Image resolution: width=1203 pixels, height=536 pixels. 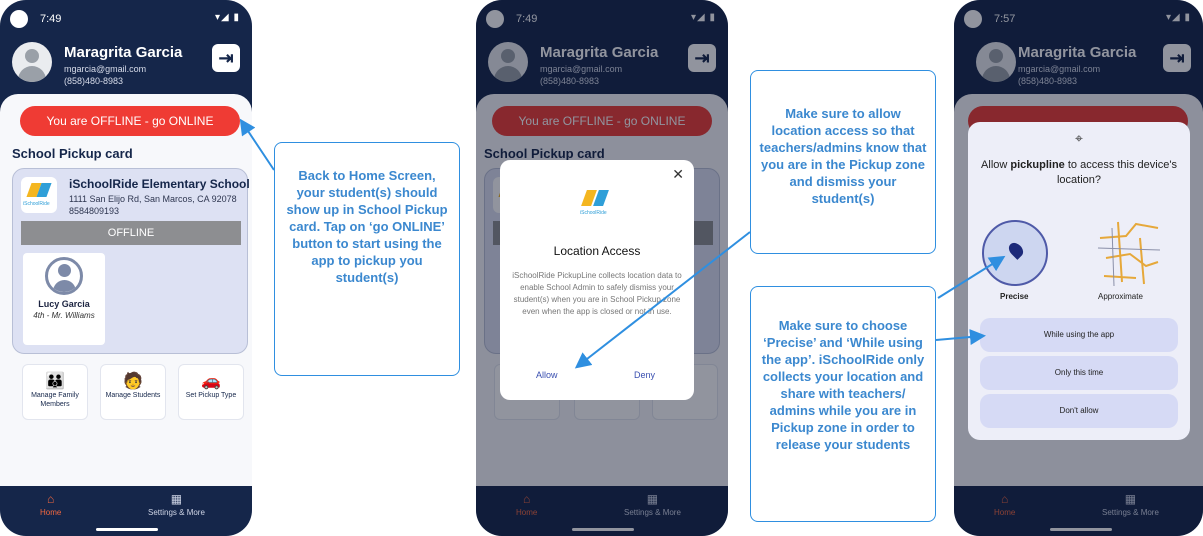 I want to click on approximate-map-option, so click(x=1129, y=253).